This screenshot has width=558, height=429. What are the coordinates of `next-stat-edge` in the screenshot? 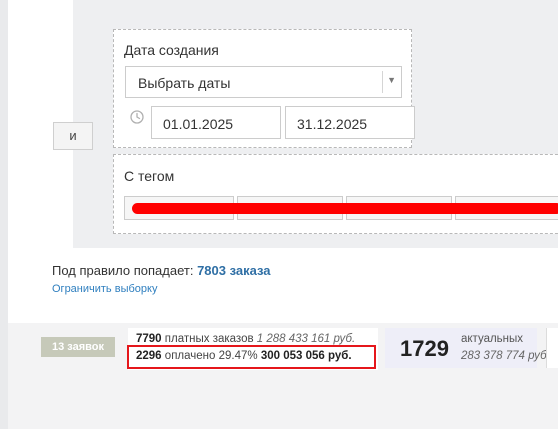 It's located at (552, 348).